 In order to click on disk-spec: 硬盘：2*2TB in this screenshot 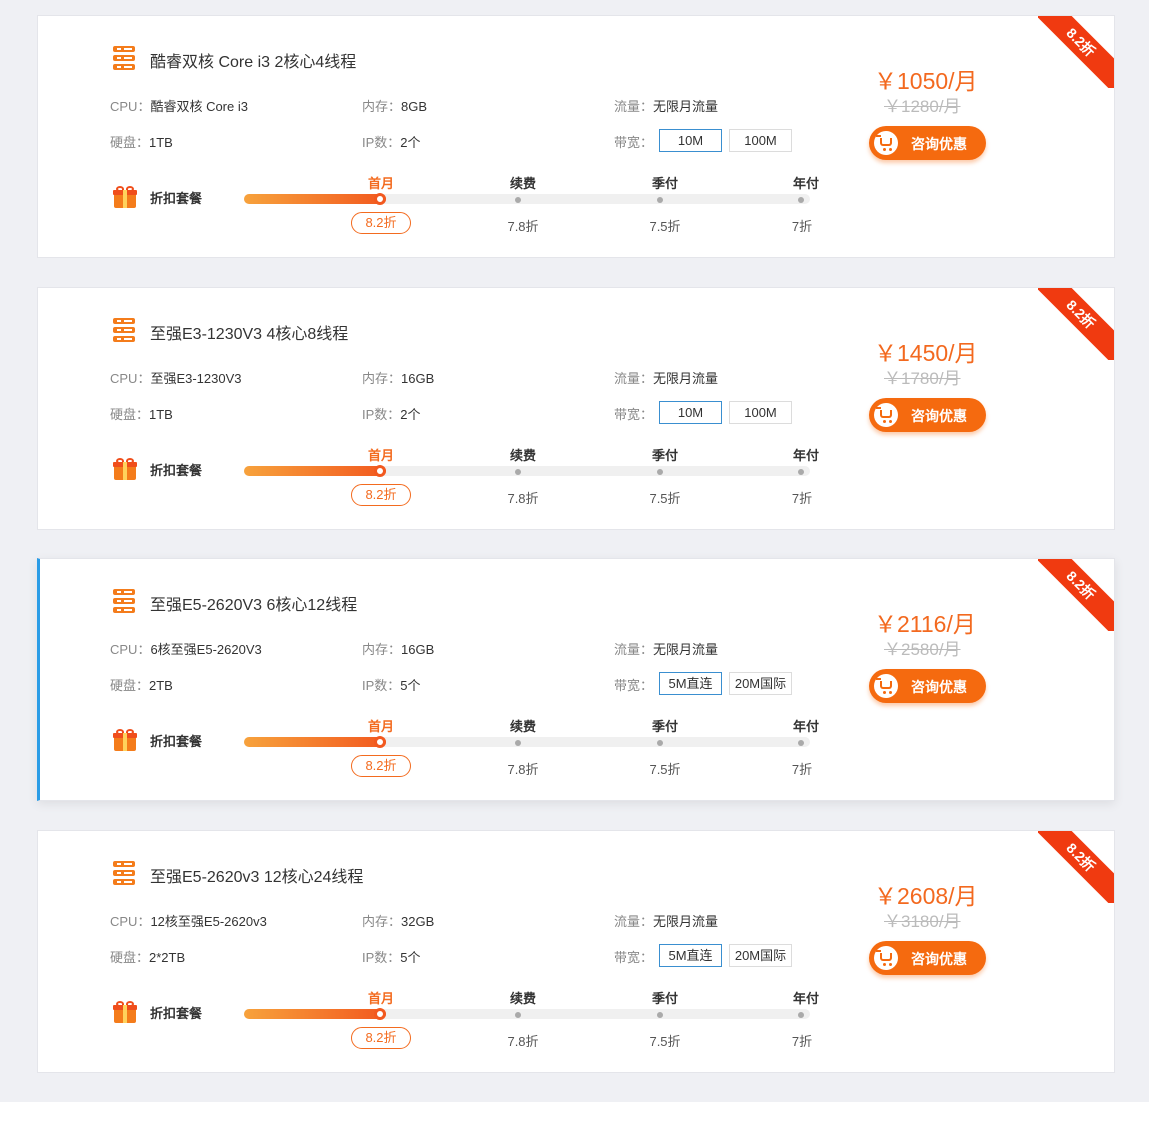, I will do `click(148, 957)`.